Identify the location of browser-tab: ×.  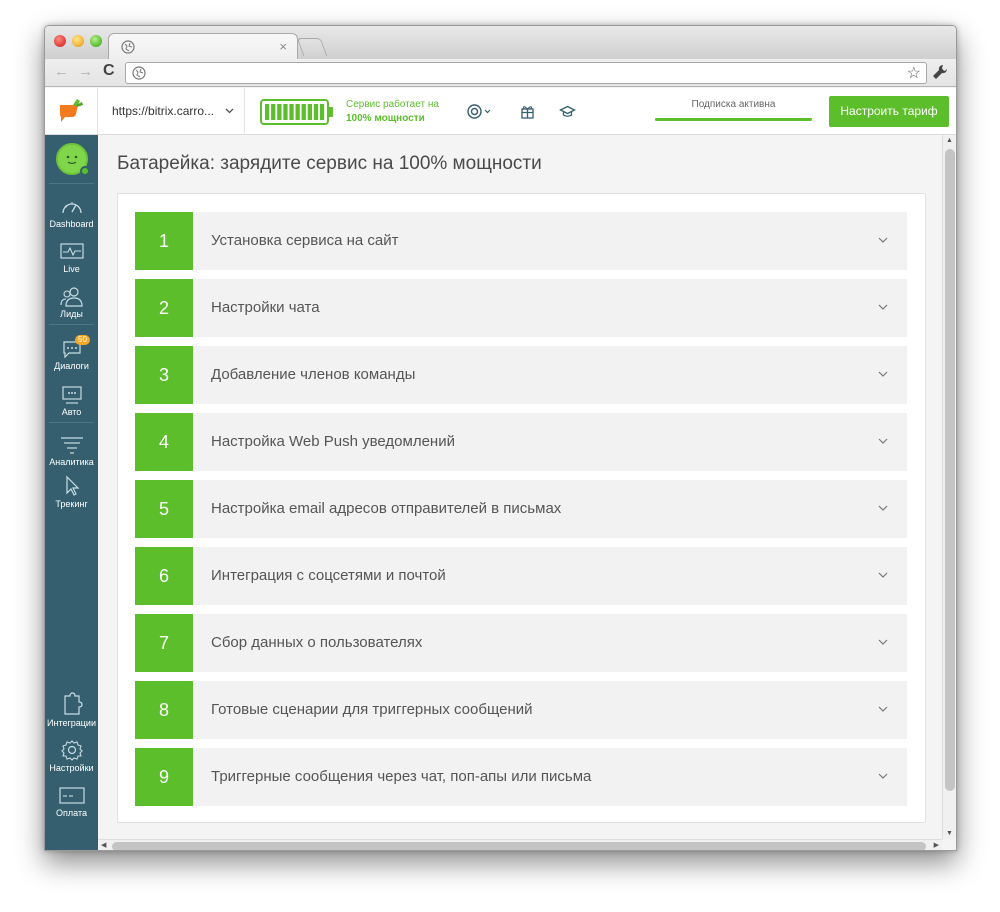
(203, 46).